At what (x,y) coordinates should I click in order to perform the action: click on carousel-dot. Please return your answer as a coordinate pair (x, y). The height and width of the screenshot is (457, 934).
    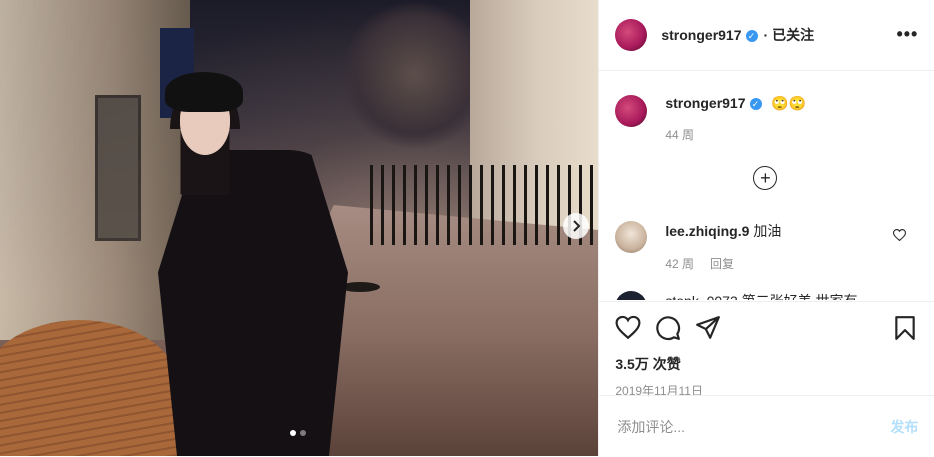
    Looking at the image, I should click on (303, 433).